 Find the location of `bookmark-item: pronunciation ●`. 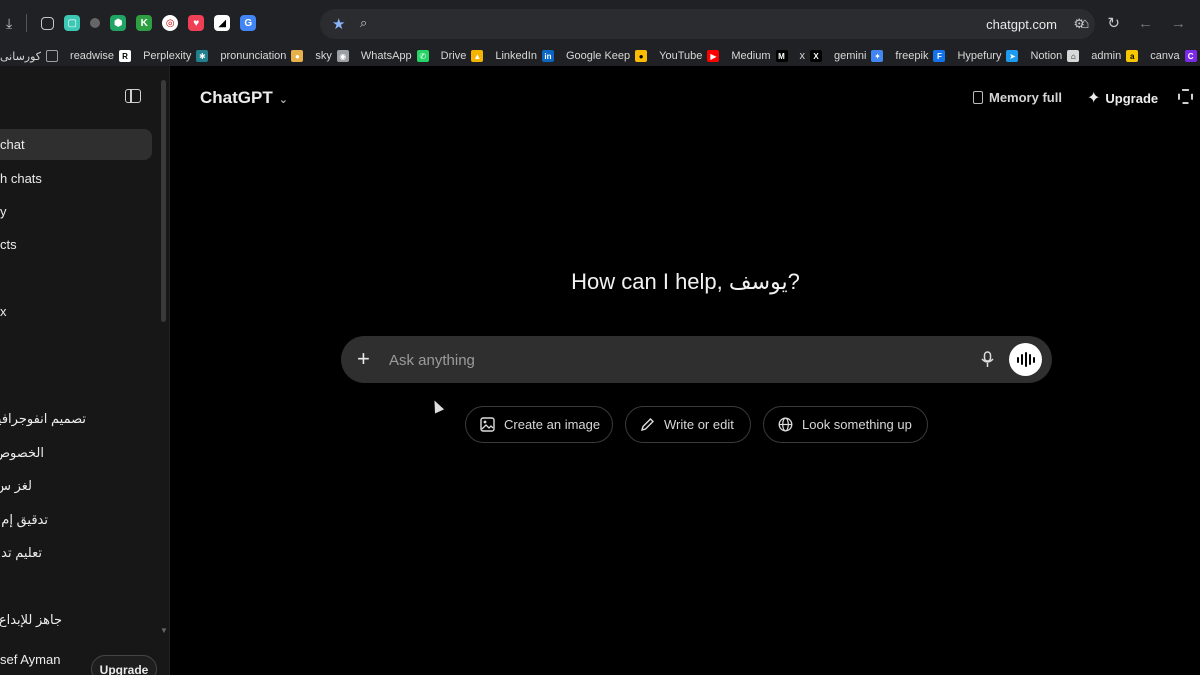

bookmark-item: pronunciation ● is located at coordinates (262, 56).